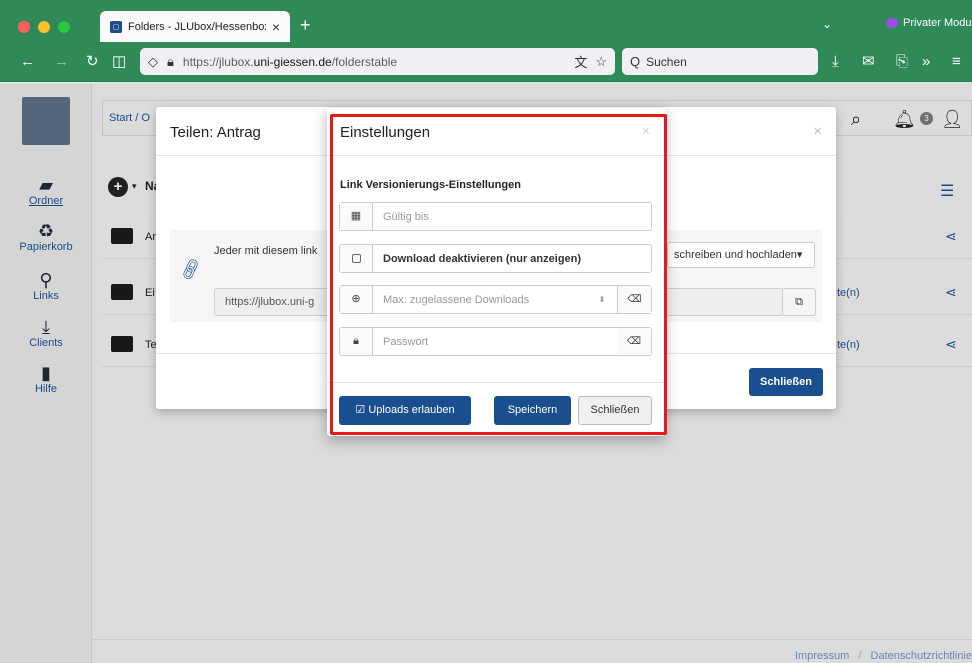  I want to click on password-input: Passwort, so click(495, 342).